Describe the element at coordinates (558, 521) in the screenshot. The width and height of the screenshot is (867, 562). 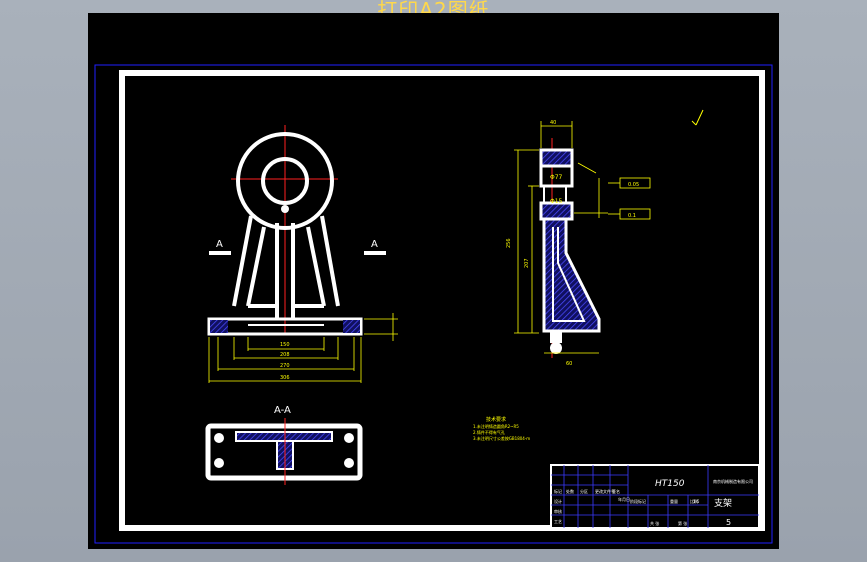
I see `row-label-3: 工艺` at that location.